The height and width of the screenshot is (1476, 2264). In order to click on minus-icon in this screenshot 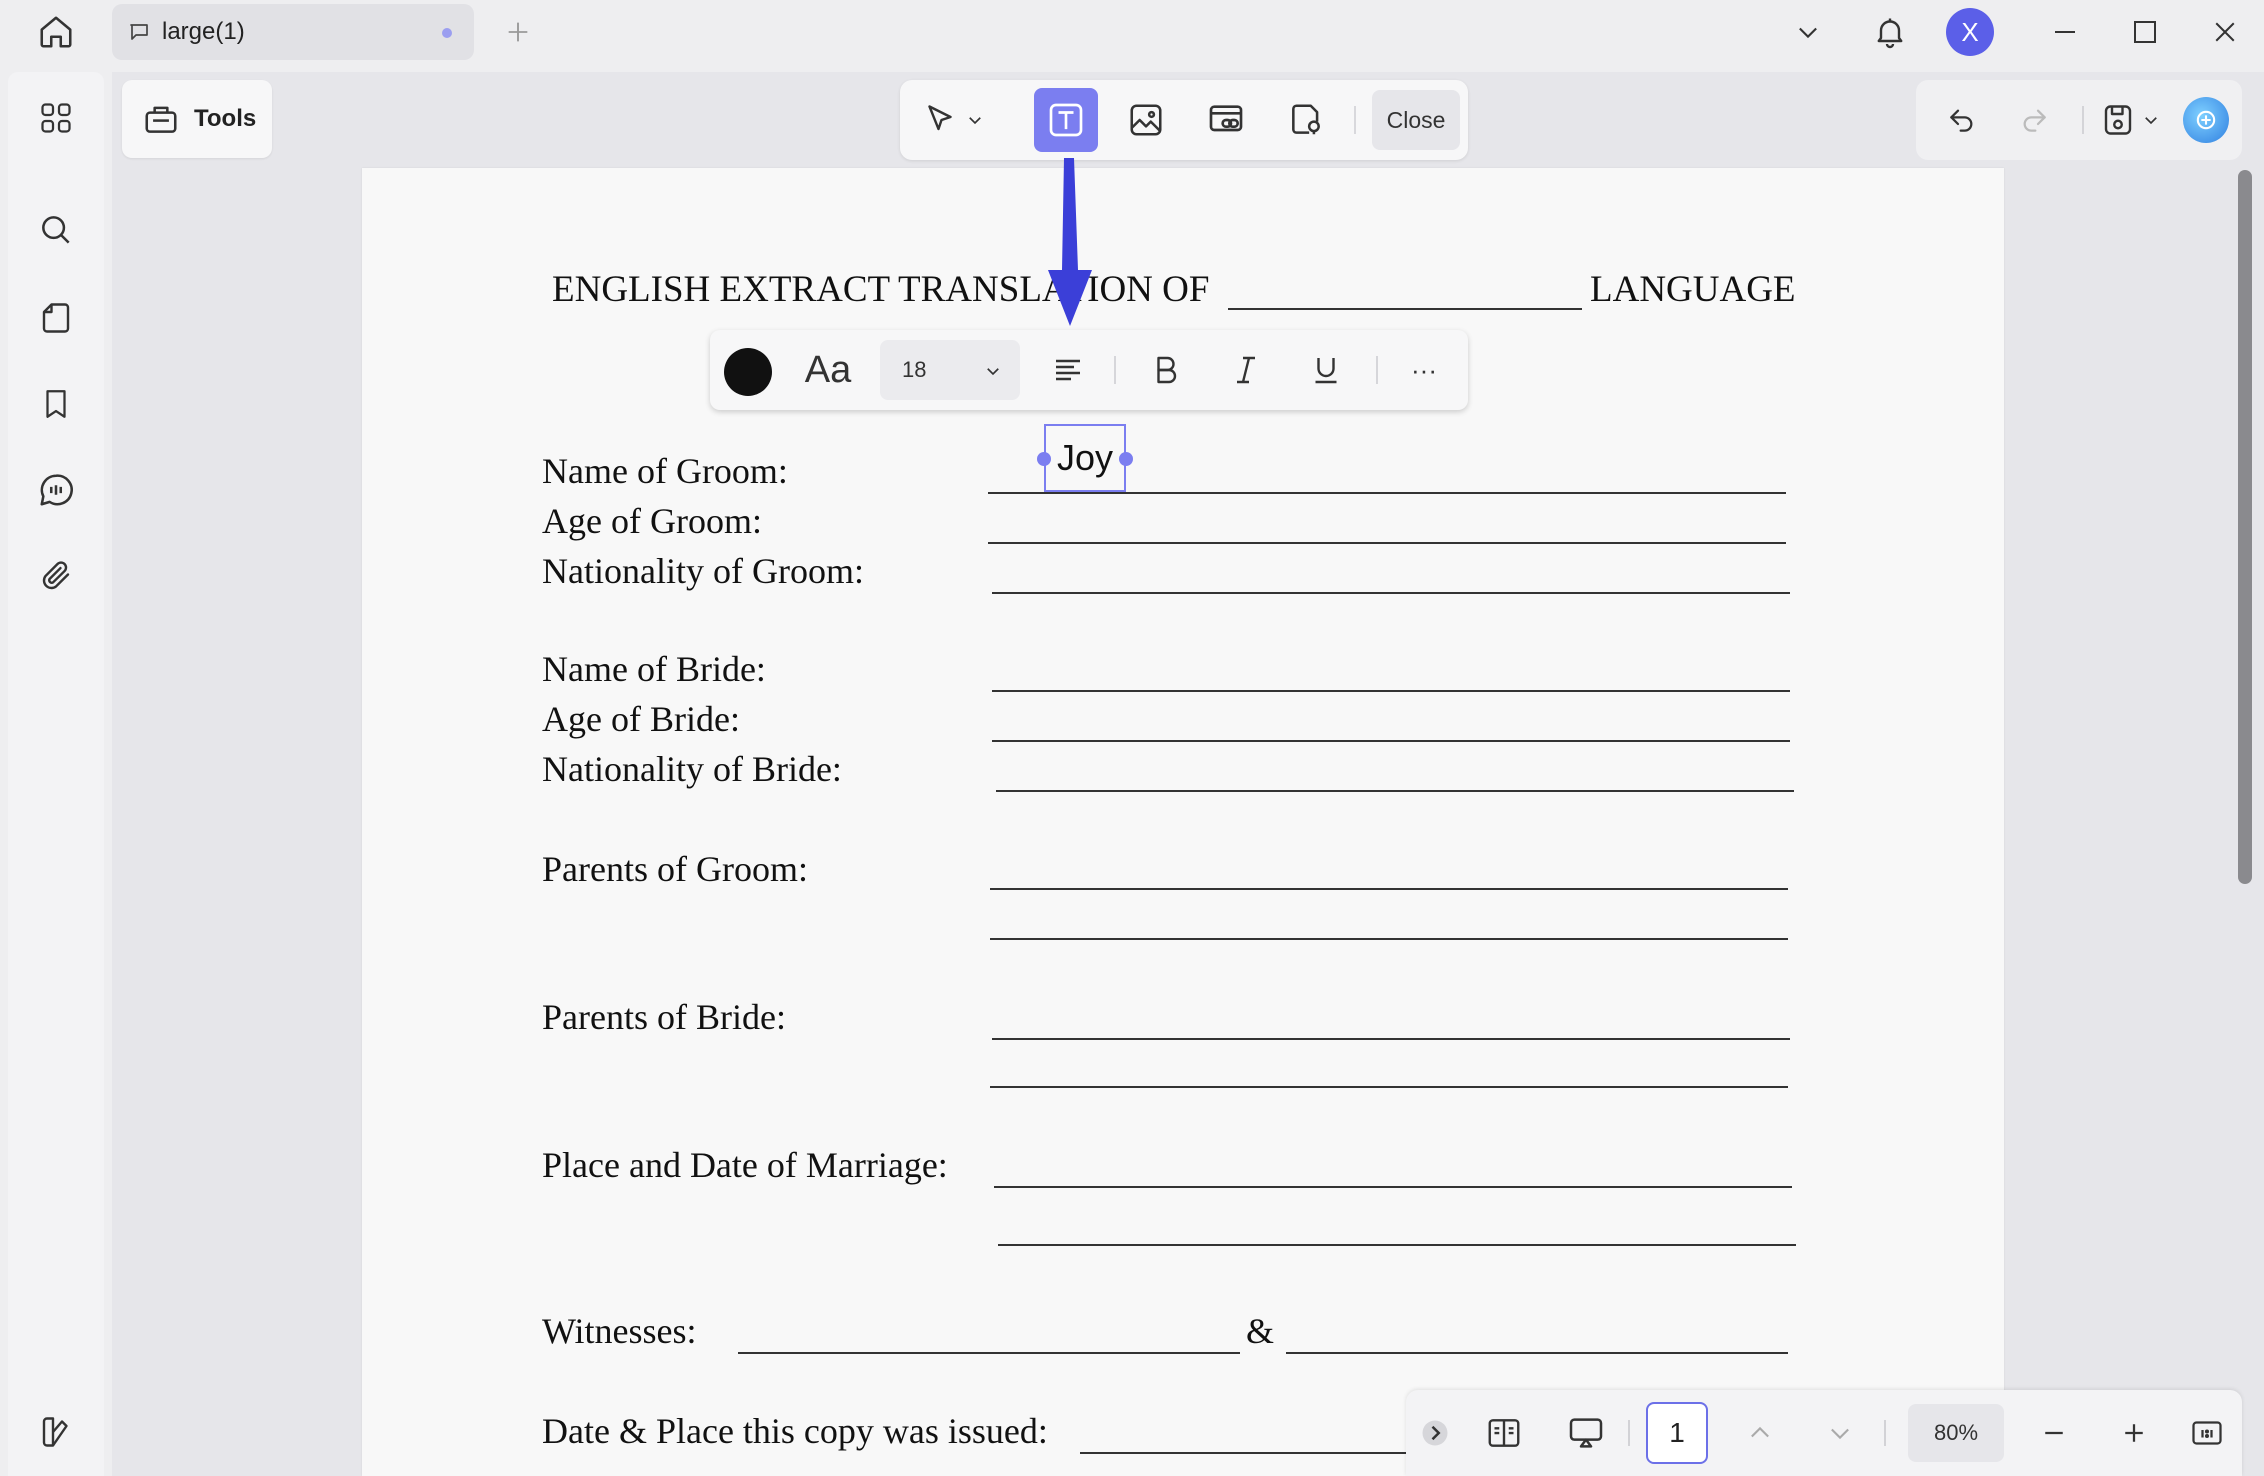, I will do `click(2054, 1433)`.